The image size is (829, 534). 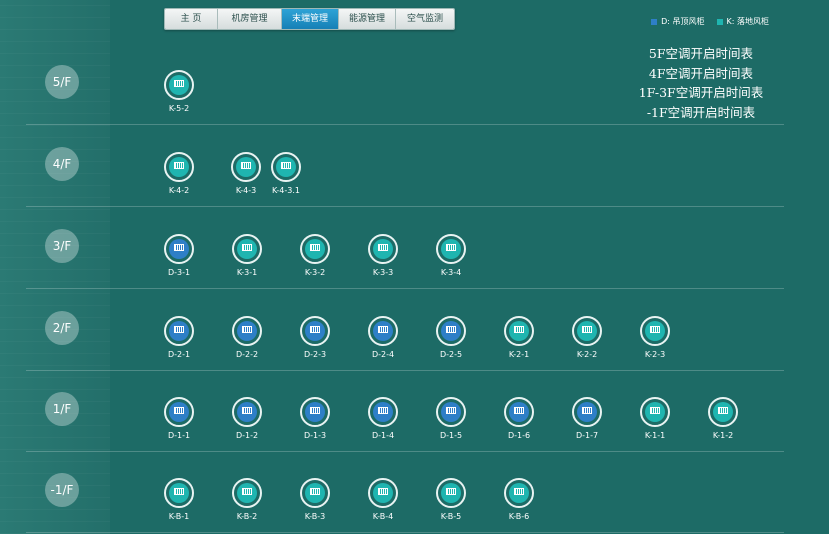 What do you see at coordinates (247, 516) in the screenshot?
I see `ac-unit-label: K-B-2` at bounding box center [247, 516].